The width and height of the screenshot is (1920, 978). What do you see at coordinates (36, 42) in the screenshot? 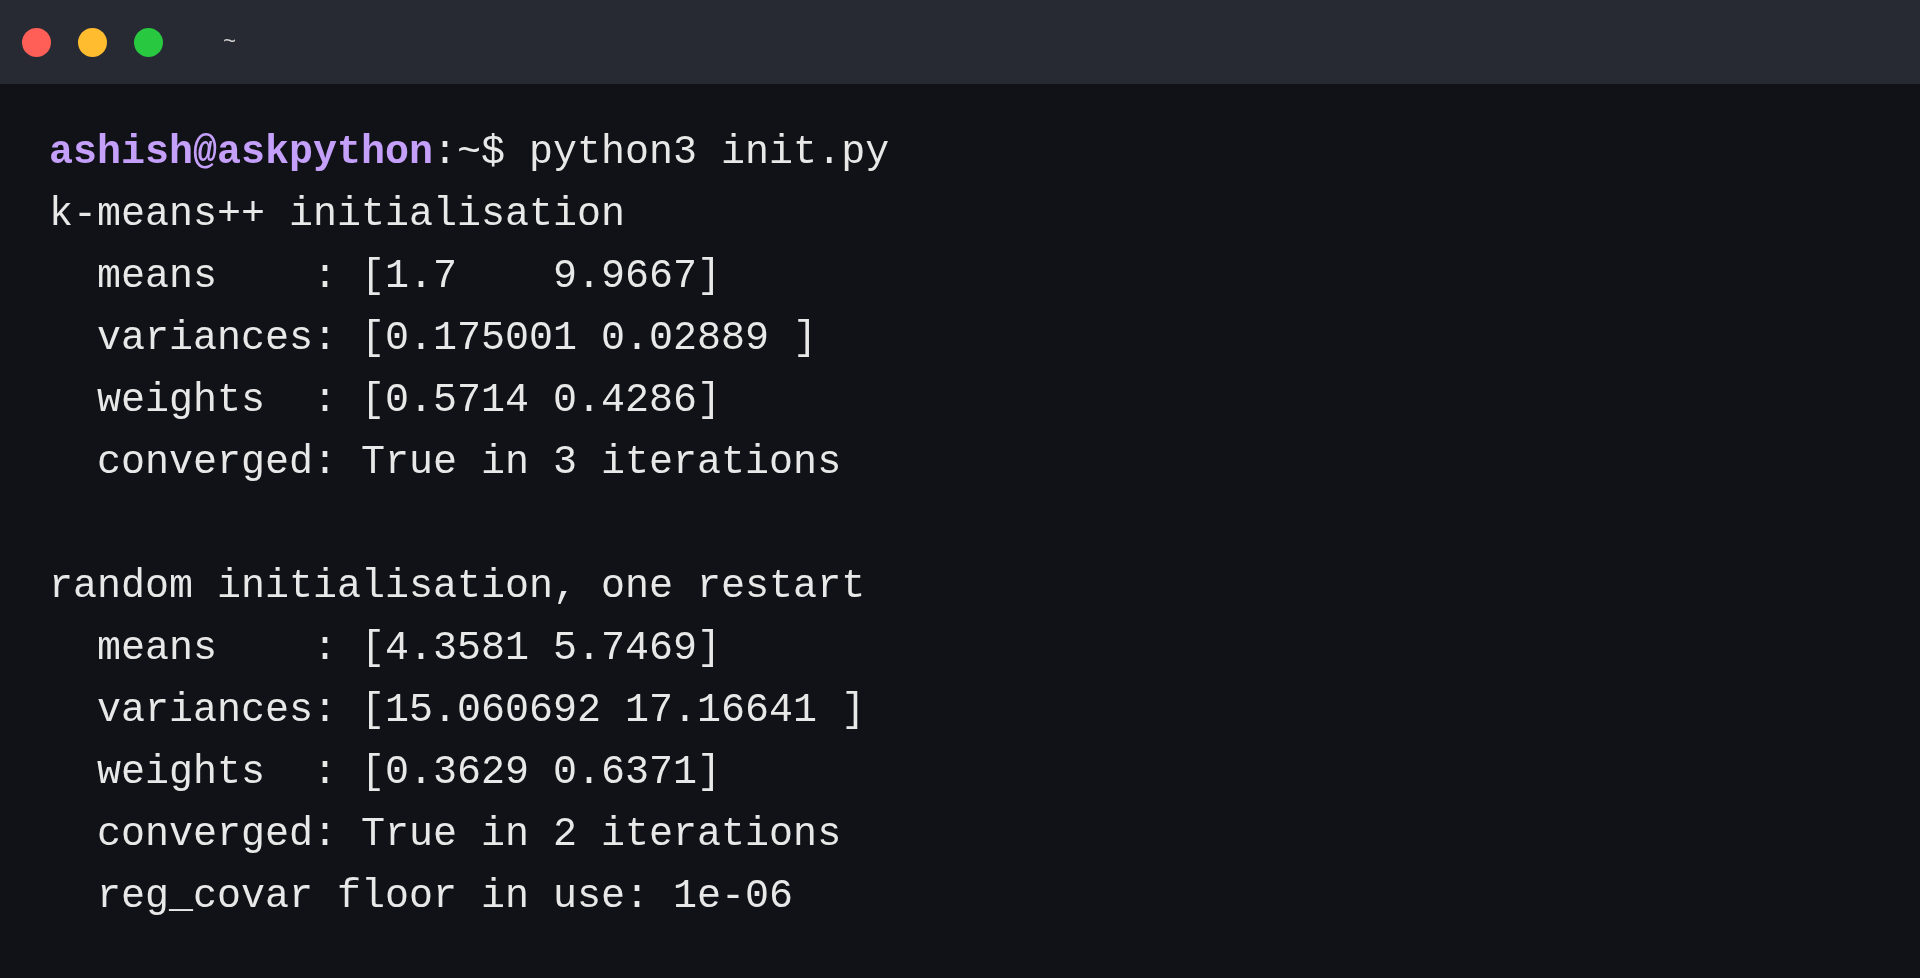
I see `close-button` at bounding box center [36, 42].